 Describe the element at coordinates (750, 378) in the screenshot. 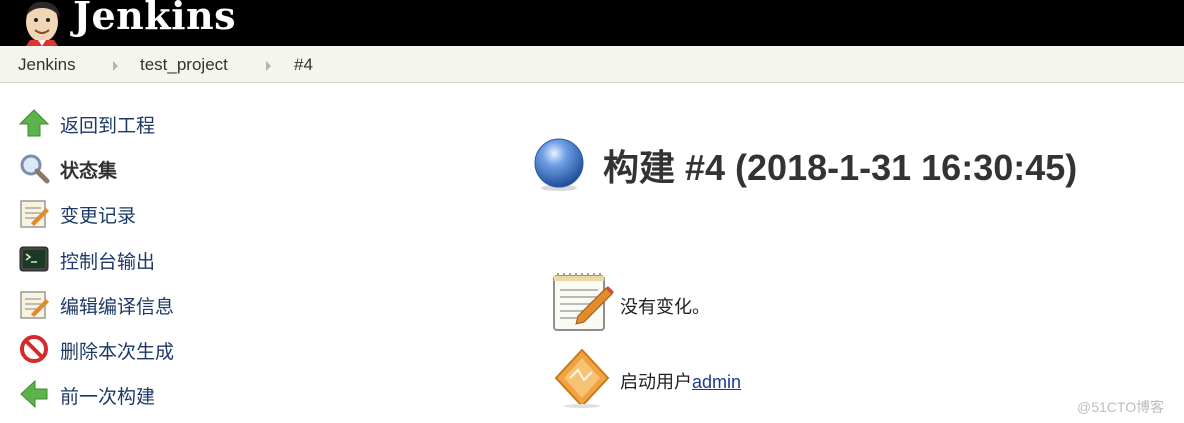

I see `started-by-summary: 启动用户admin` at that location.